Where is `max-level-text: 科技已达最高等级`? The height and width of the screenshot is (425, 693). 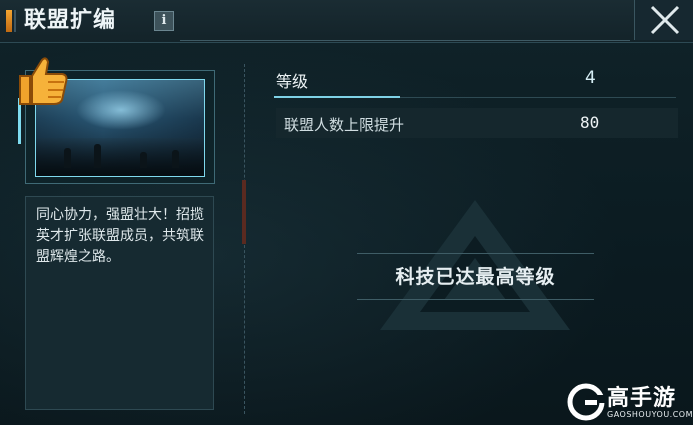
max-level-text: 科技已达最高等级 is located at coordinates (475, 277).